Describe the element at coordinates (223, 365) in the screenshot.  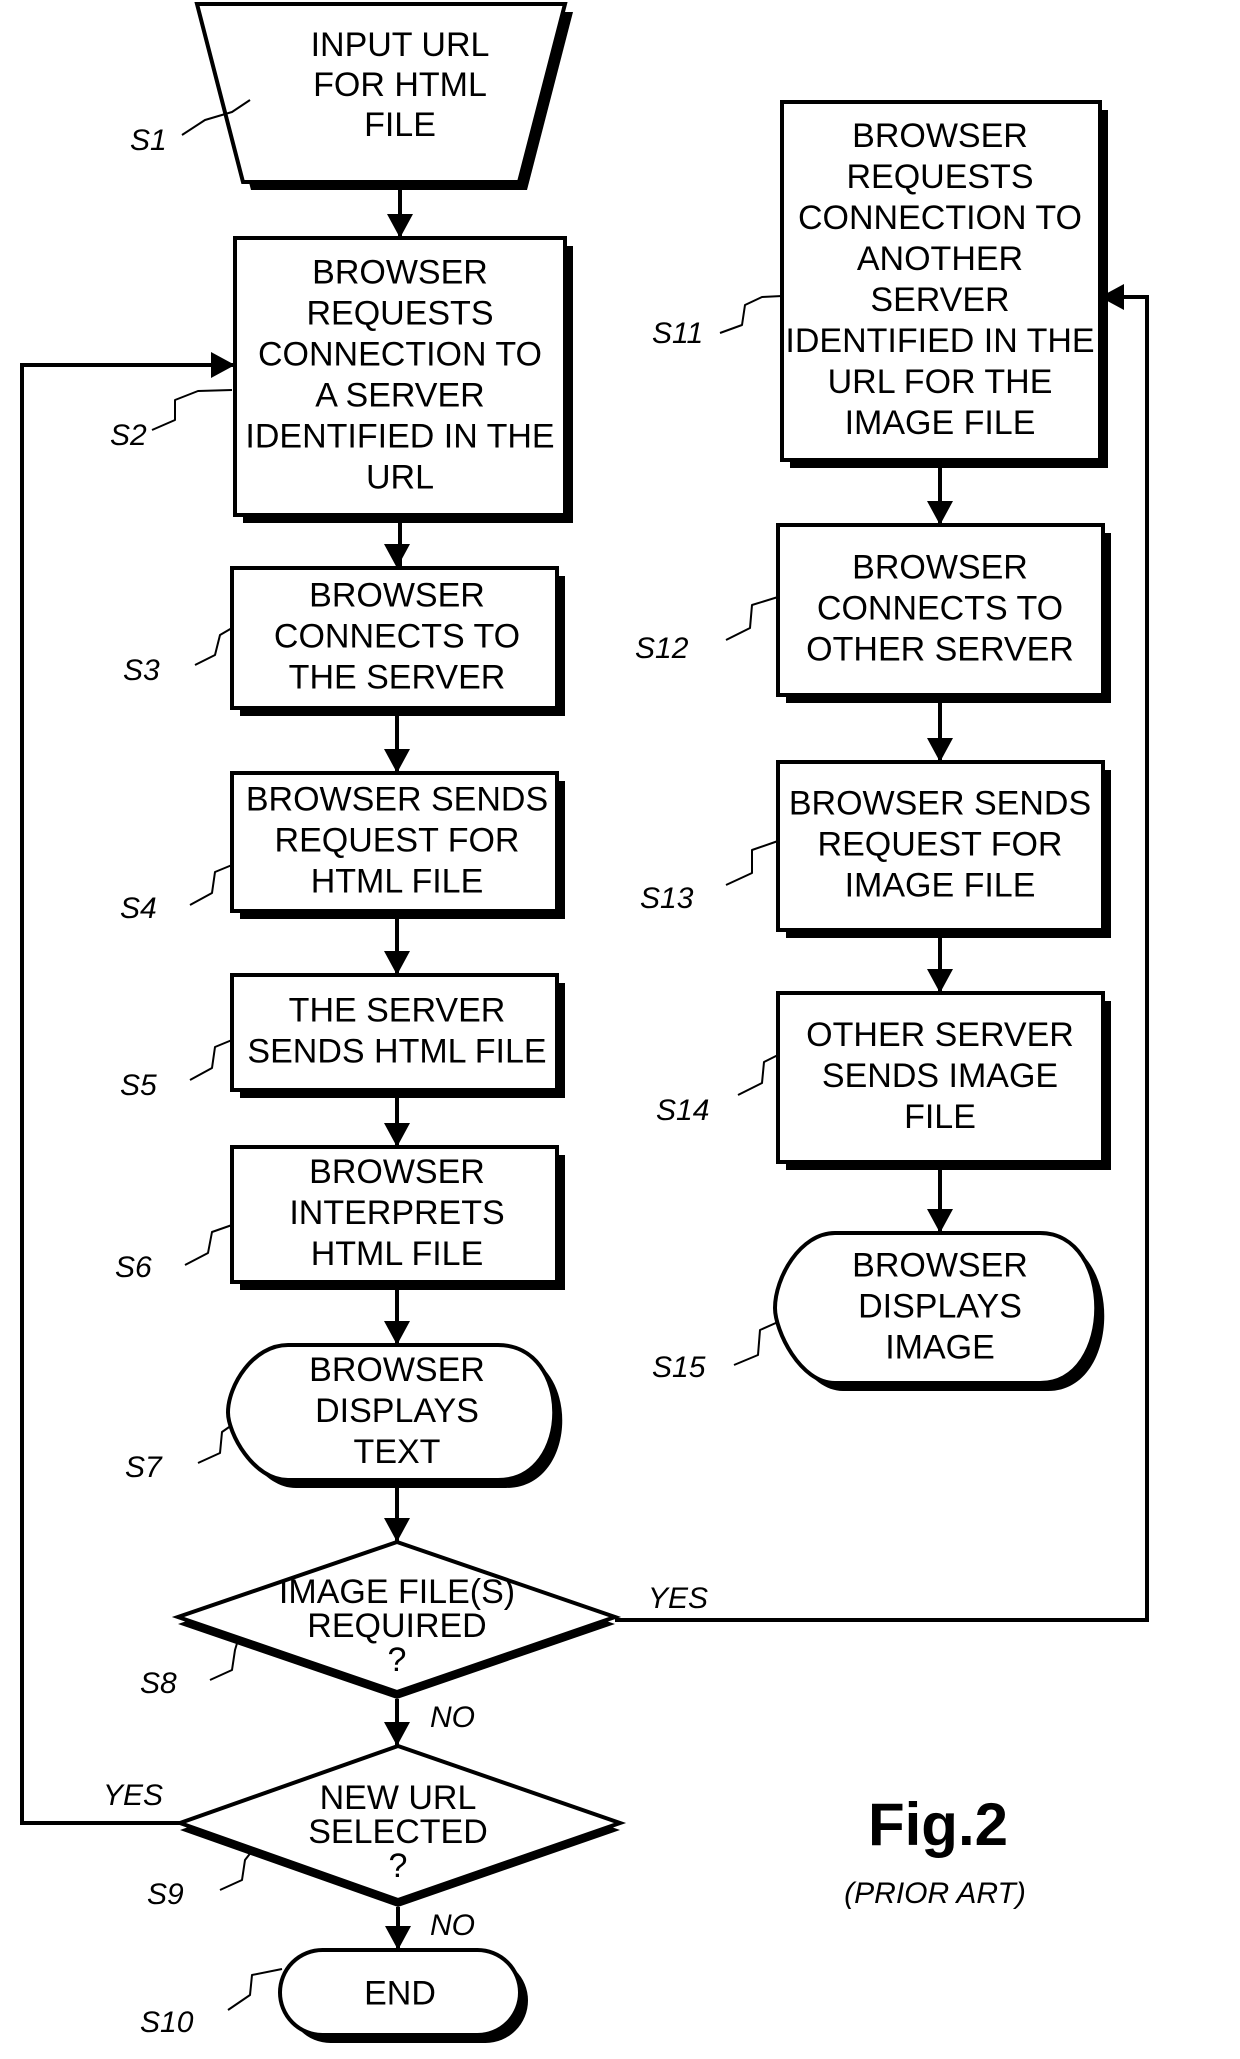
I see `connector-s9-to-s2-arrowhead` at that location.